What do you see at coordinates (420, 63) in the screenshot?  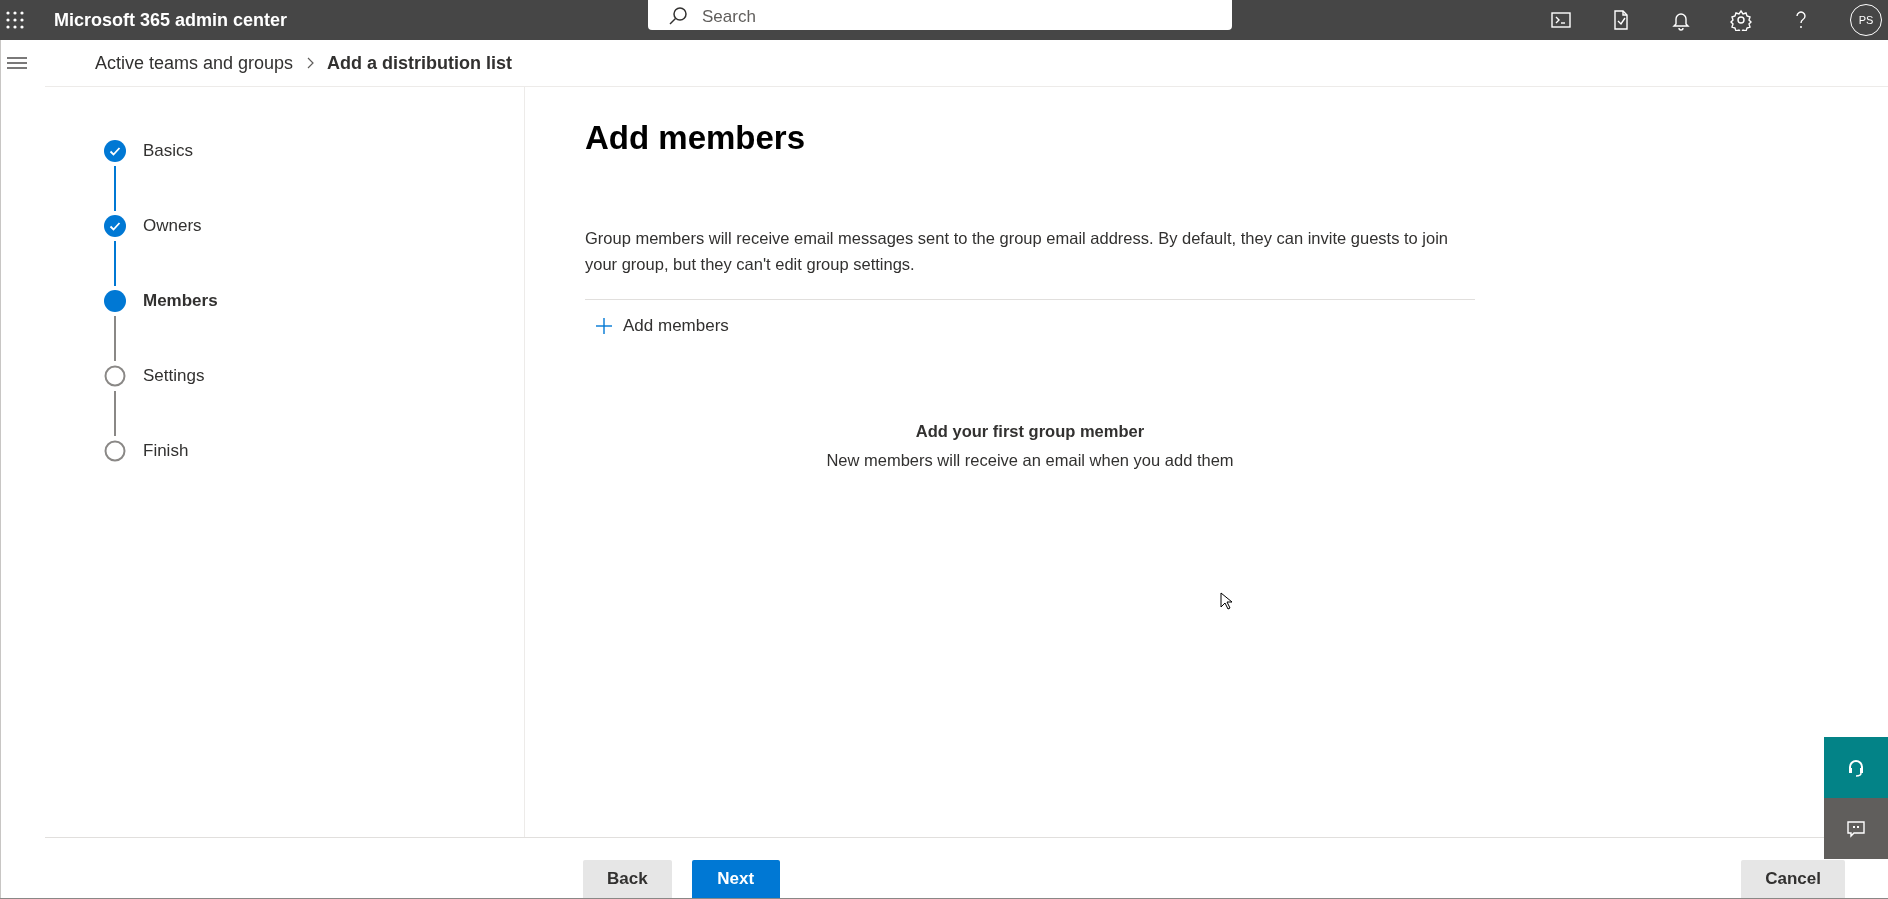 I see `breadcrumb-current: Add a distribution list` at bounding box center [420, 63].